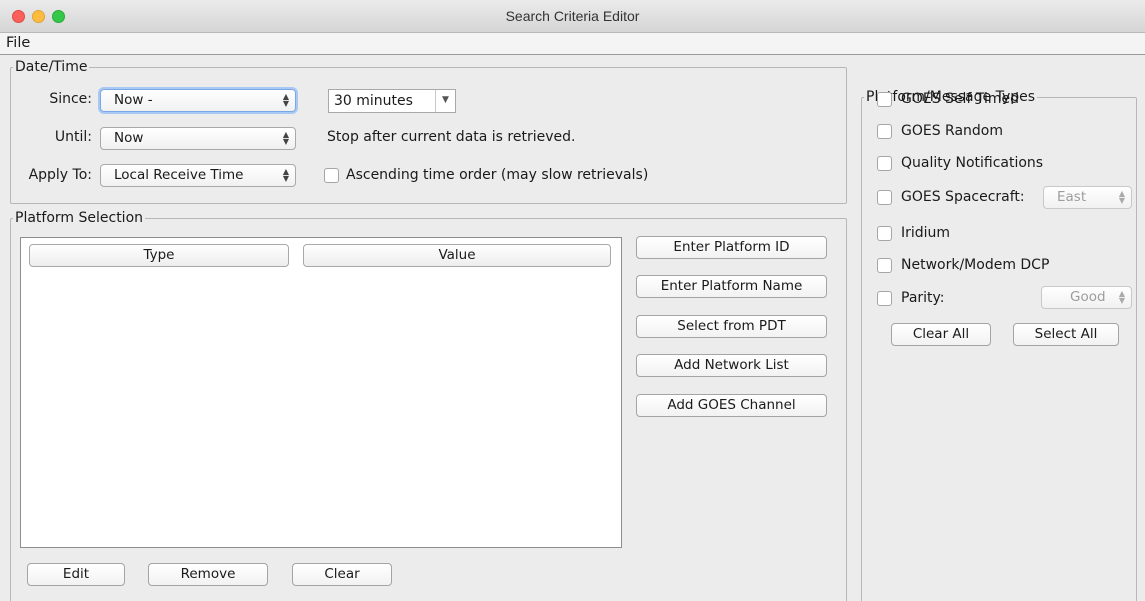 Image resolution: width=1145 pixels, height=601 pixels. Describe the element at coordinates (952, 131) in the screenshot. I see `goes-random-label: GOES Random` at that location.